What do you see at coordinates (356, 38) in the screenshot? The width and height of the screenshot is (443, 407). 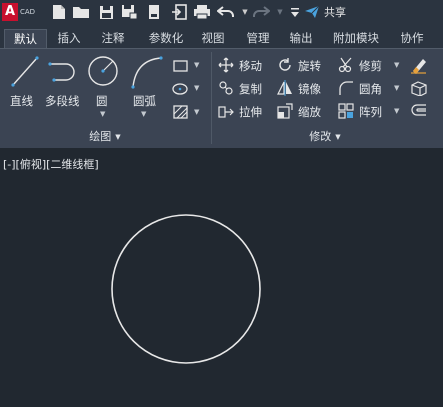 I see `tab-addins: 附加模块` at bounding box center [356, 38].